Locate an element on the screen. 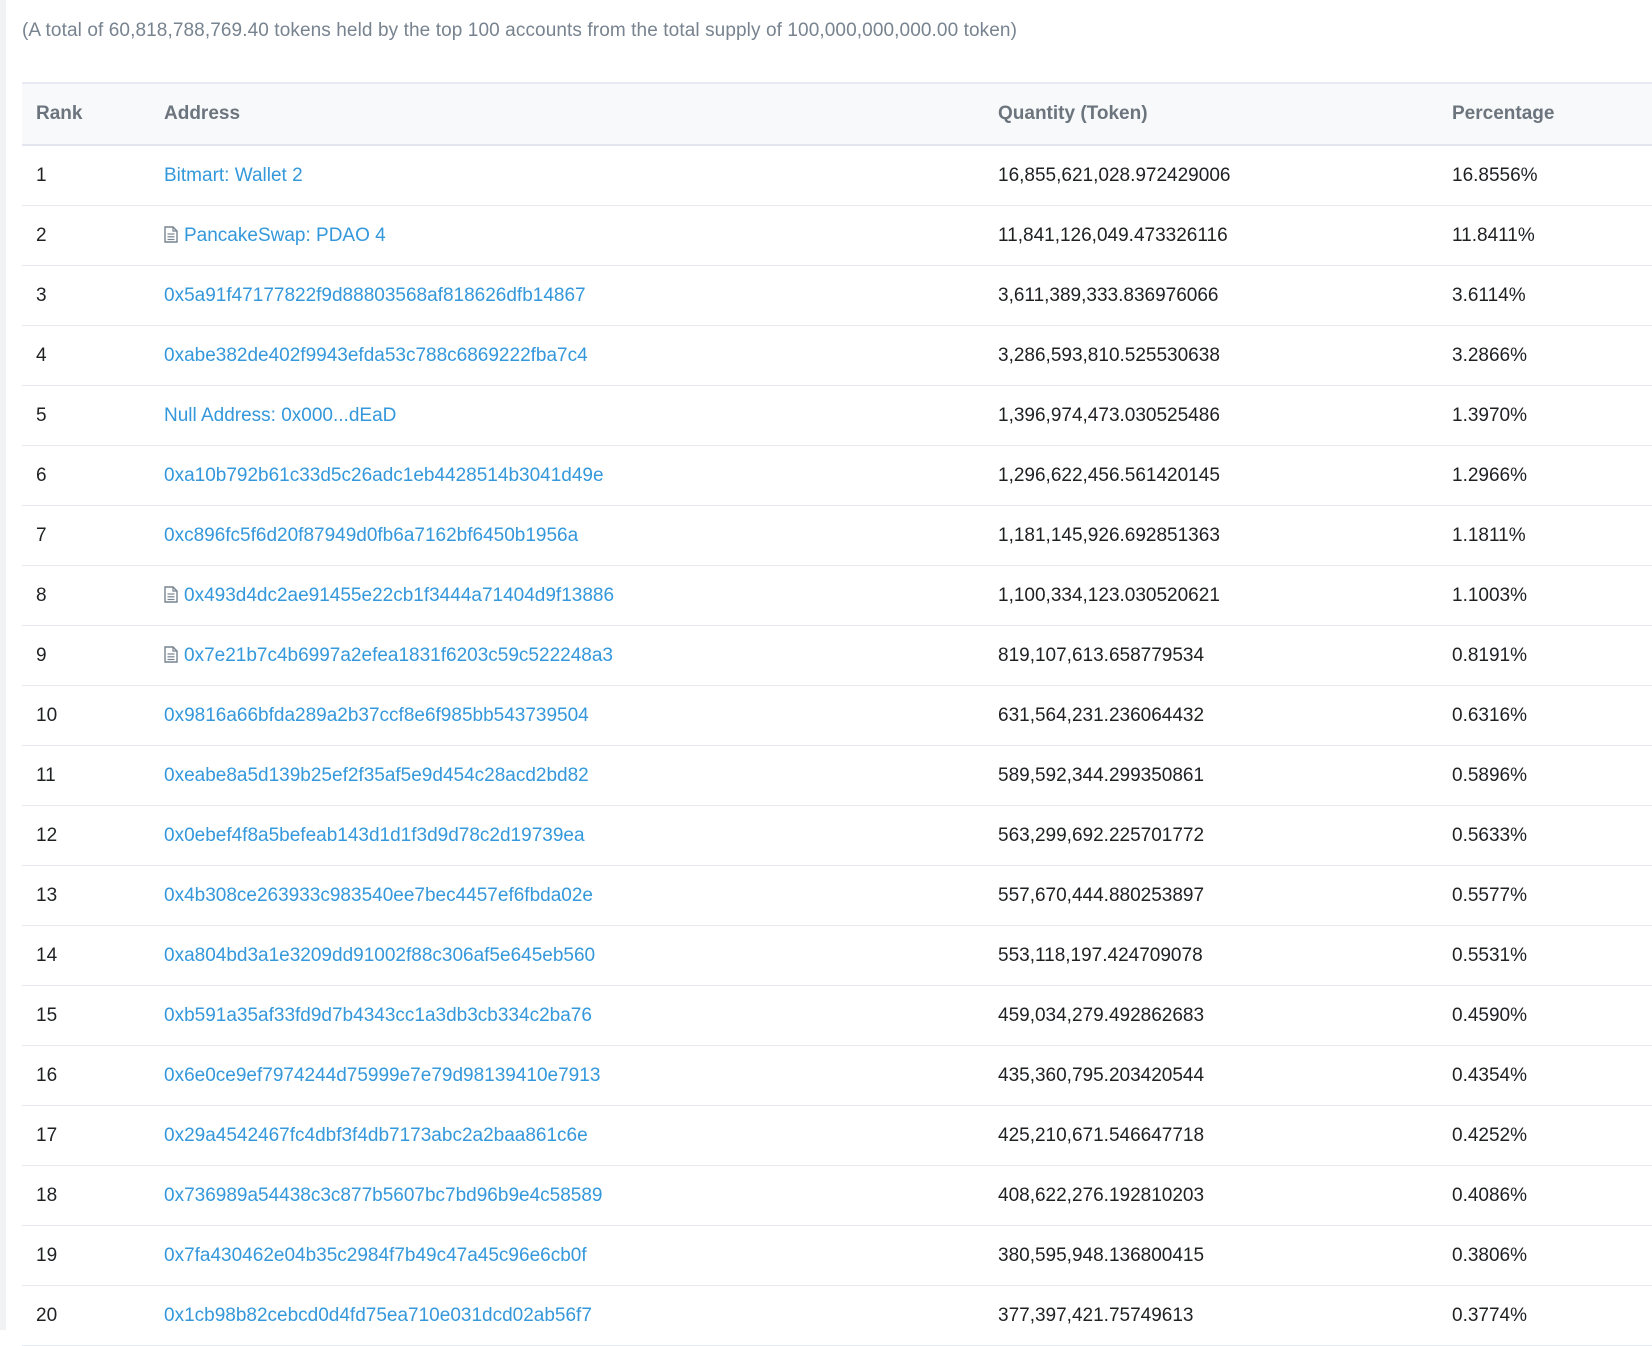 Image resolution: width=1652 pixels, height=1346 pixels. holder-address-link: PancakeSwap: PDAO 4 is located at coordinates (285, 235).